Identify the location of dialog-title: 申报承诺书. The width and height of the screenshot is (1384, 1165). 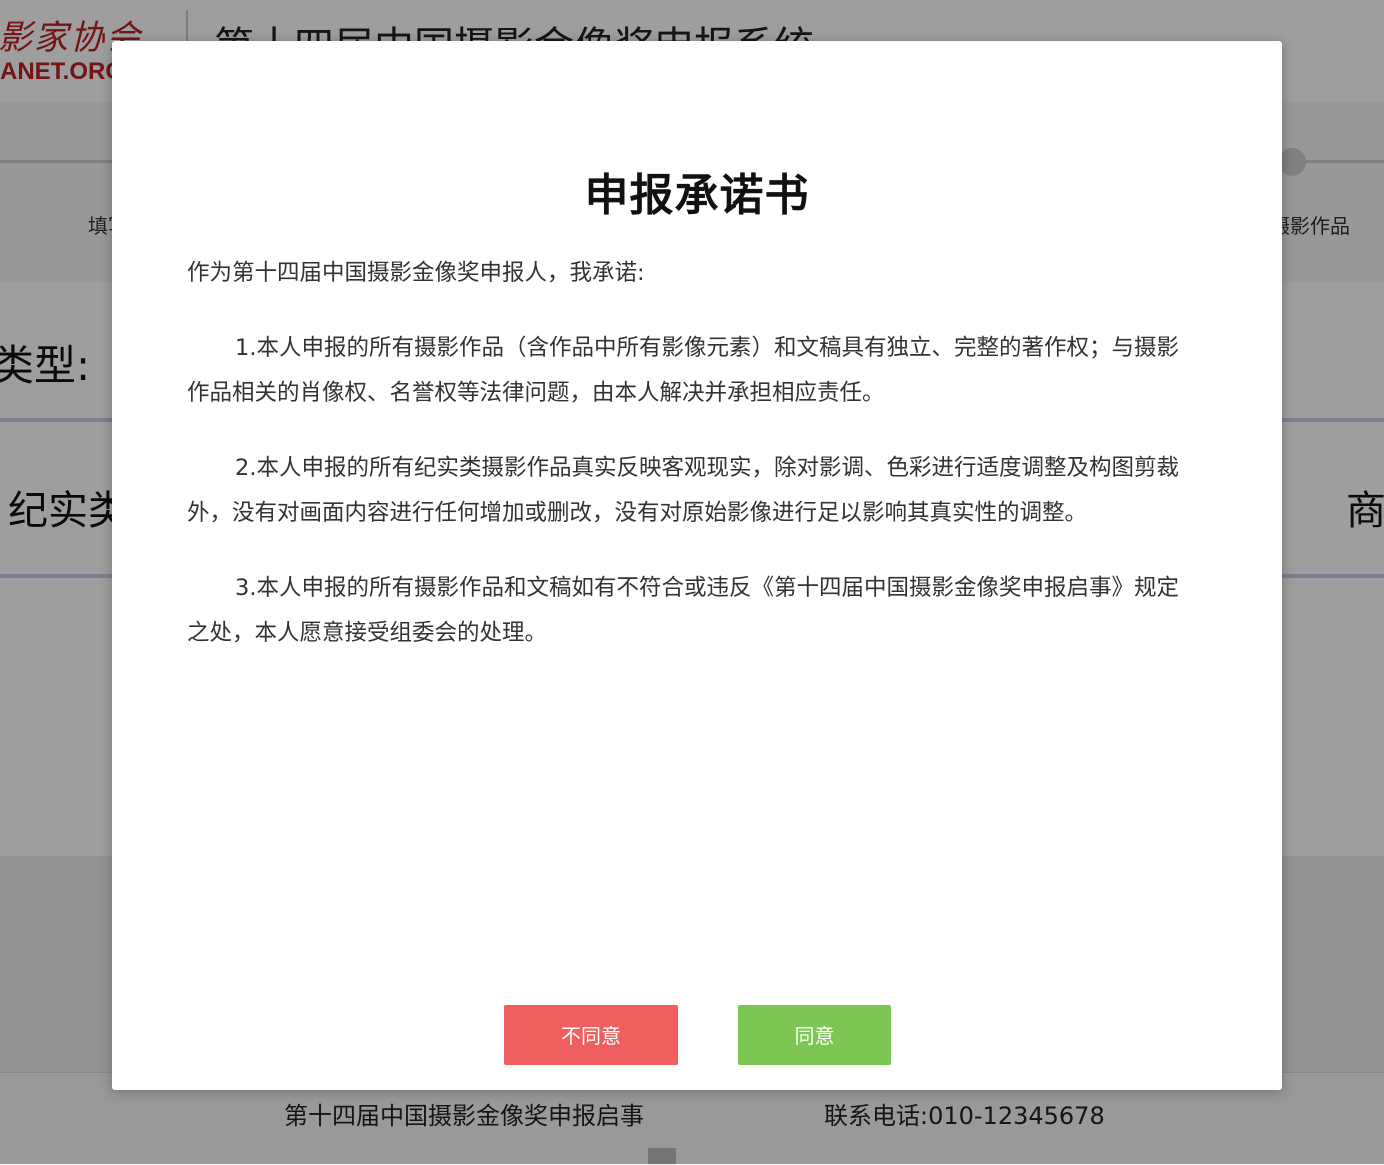
(697, 195).